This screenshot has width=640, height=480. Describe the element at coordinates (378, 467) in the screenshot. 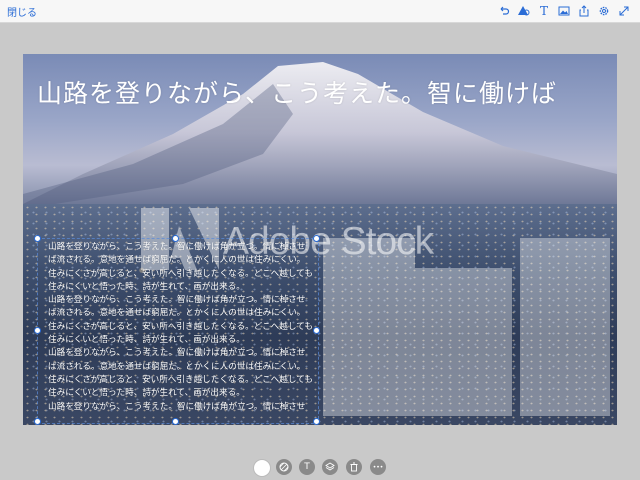

I see `more-icon: •••` at that location.